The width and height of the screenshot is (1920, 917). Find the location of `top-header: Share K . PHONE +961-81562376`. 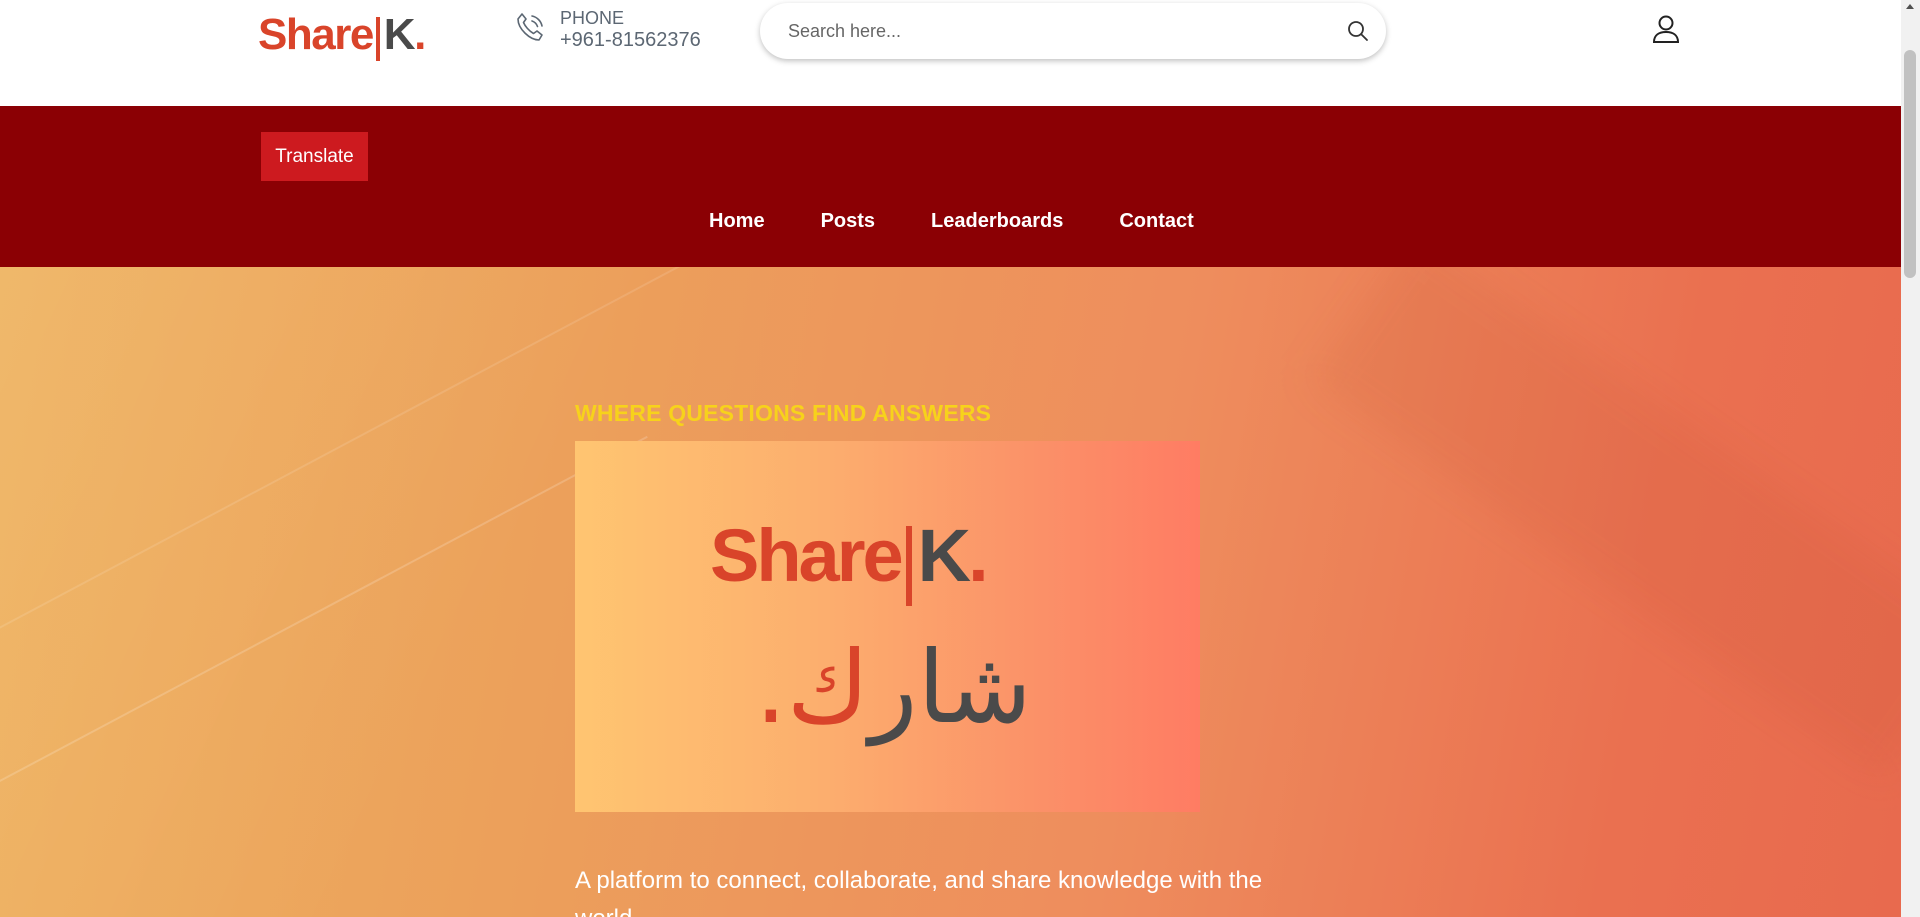

top-header: Share K . PHONE +961-81562376 is located at coordinates (950, 53).